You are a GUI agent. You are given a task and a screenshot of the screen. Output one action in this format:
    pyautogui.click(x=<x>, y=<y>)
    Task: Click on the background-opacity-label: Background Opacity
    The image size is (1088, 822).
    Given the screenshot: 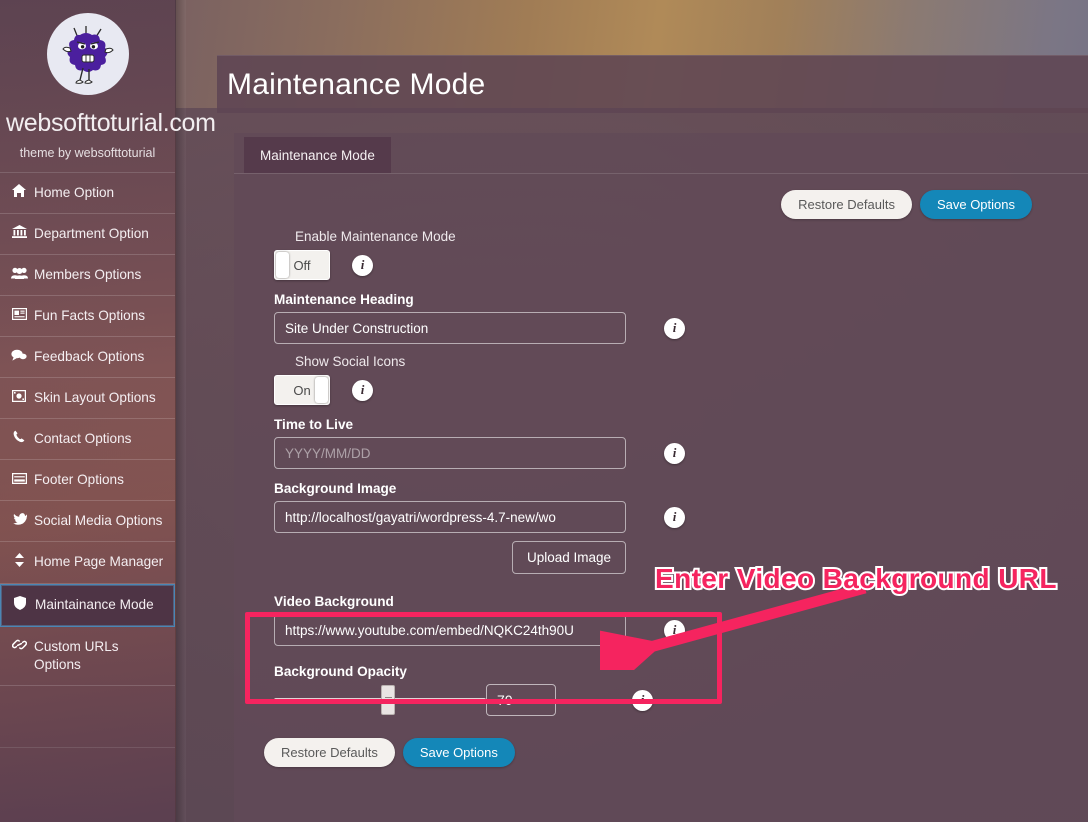 What is the action you would take?
    pyautogui.click(x=340, y=671)
    